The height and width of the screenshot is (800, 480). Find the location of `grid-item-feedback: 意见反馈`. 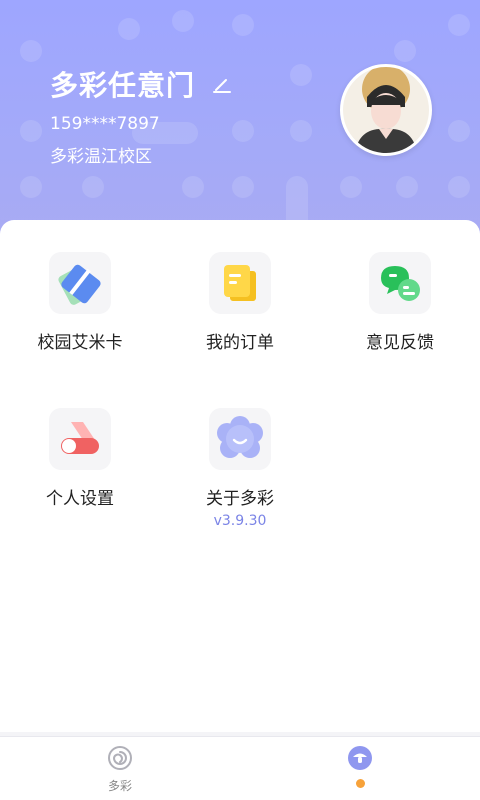

grid-item-feedback: 意见反馈 is located at coordinates (400, 302).